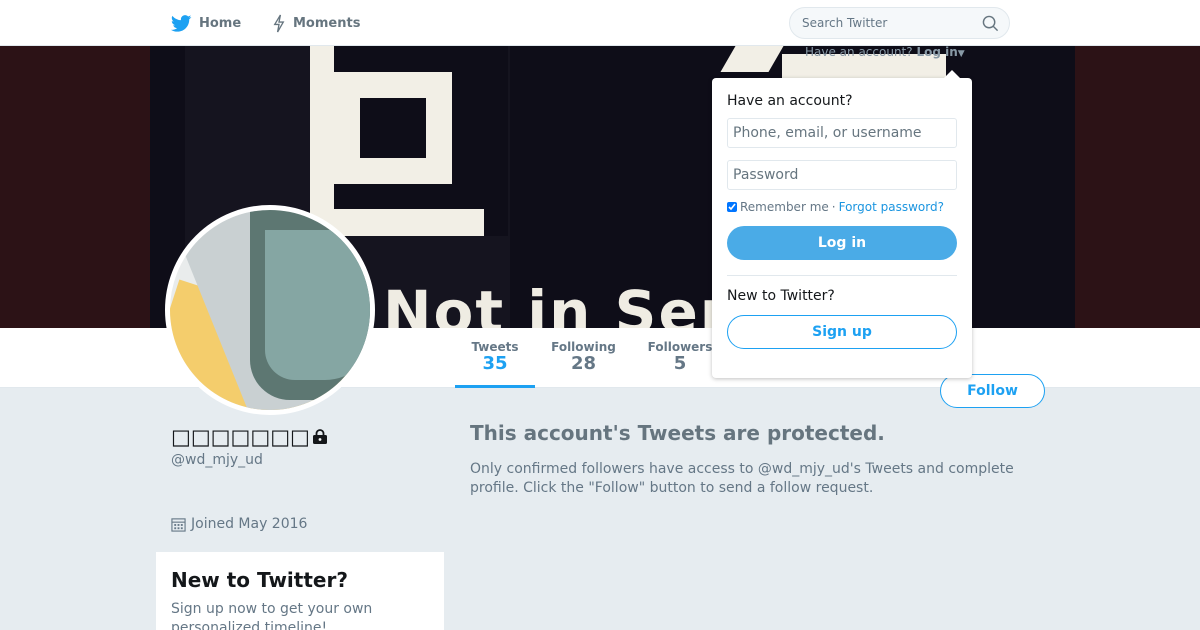 Image resolution: width=1200 pixels, height=630 pixels. I want to click on login-hint: Have an account? Log in▼, so click(885, 52).